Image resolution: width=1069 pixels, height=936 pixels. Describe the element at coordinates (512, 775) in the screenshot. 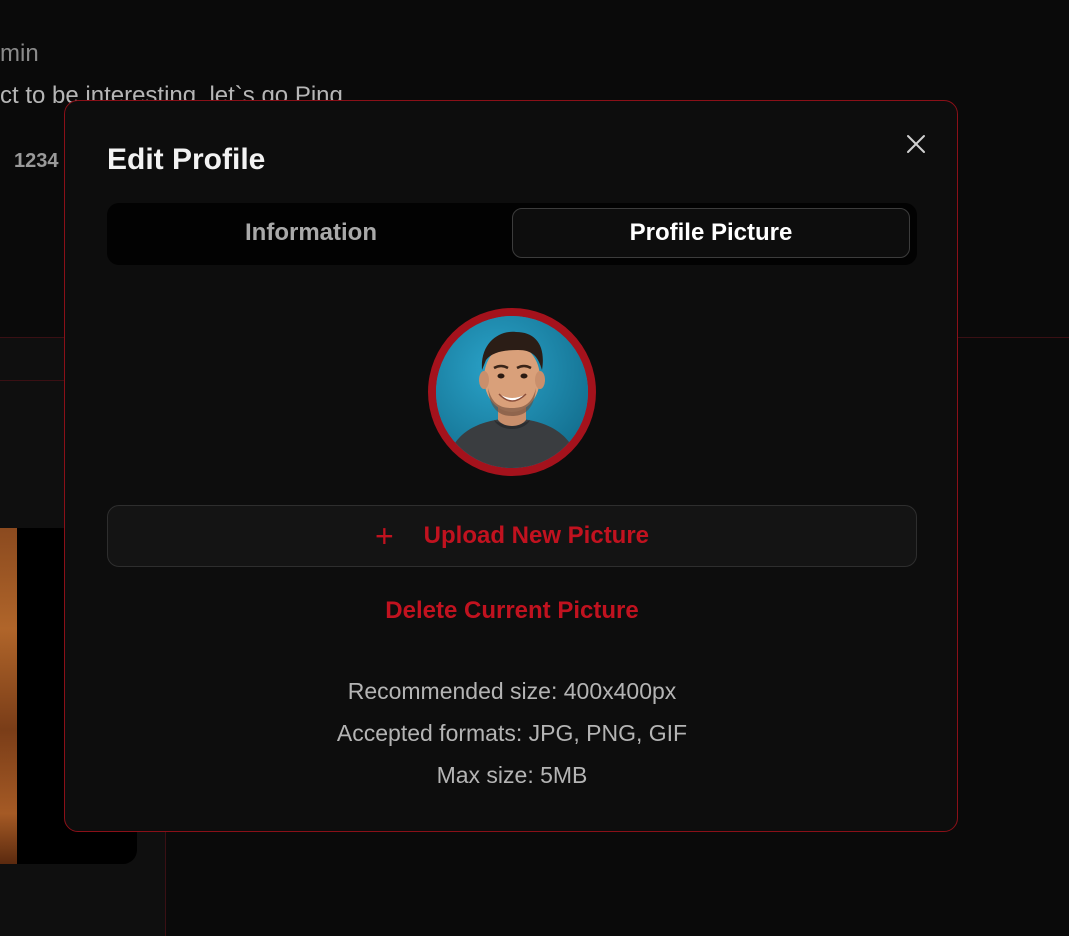

I see `max-size-text: Max size: 5MB` at that location.